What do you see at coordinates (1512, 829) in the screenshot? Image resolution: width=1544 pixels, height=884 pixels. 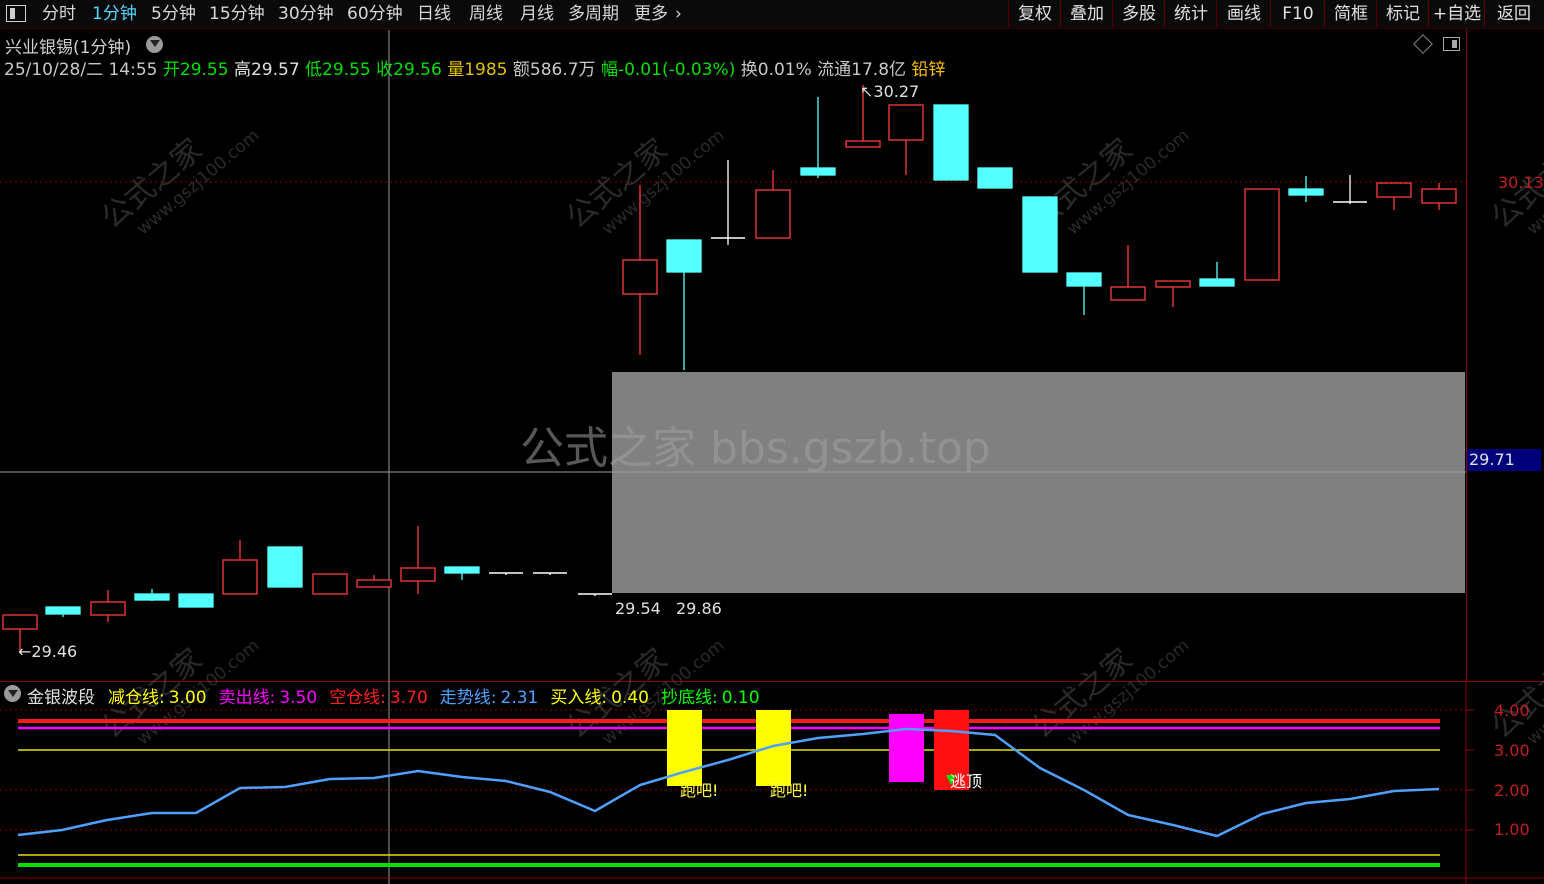 I see `ind-ytick-1: 1.00` at bounding box center [1512, 829].